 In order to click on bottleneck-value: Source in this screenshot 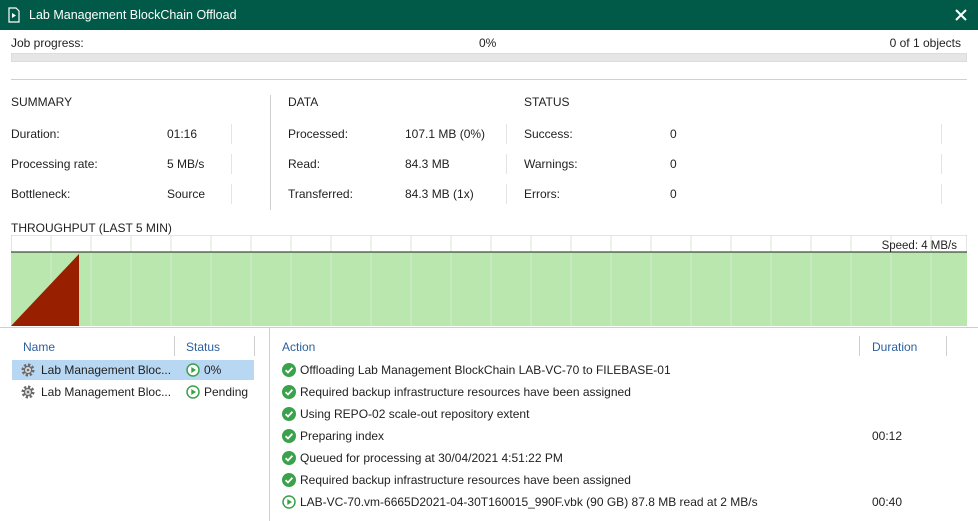, I will do `click(186, 194)`.